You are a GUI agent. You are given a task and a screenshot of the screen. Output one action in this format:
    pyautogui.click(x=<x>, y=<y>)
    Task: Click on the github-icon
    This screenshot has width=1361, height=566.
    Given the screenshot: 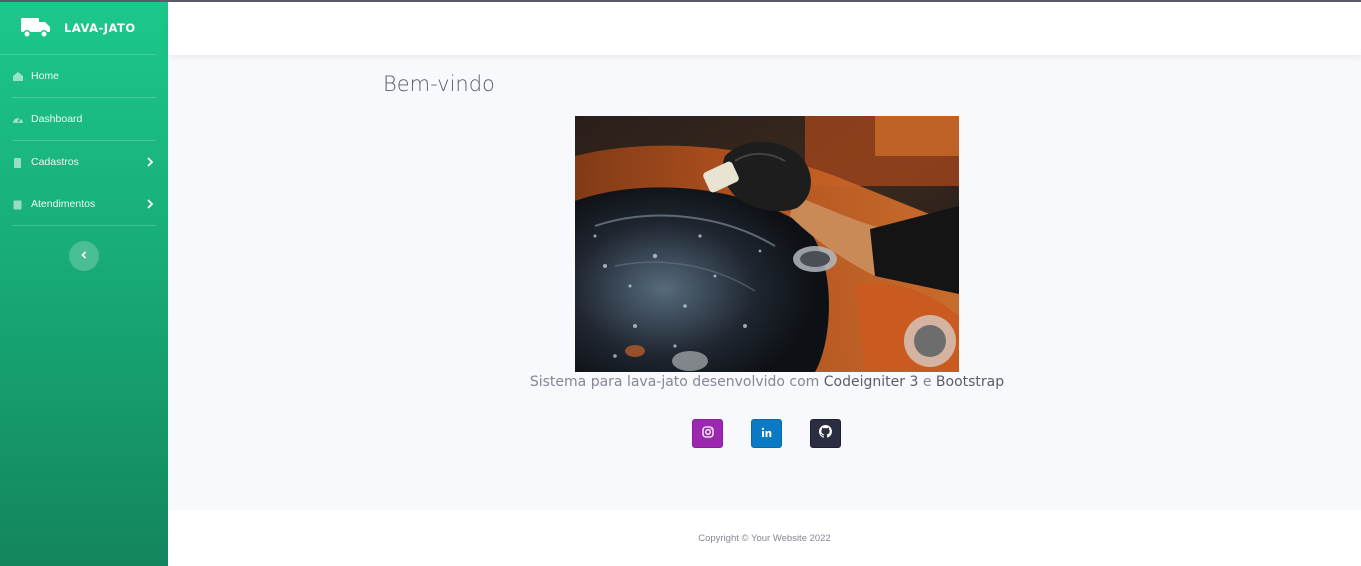 What is the action you would take?
    pyautogui.click(x=825, y=433)
    